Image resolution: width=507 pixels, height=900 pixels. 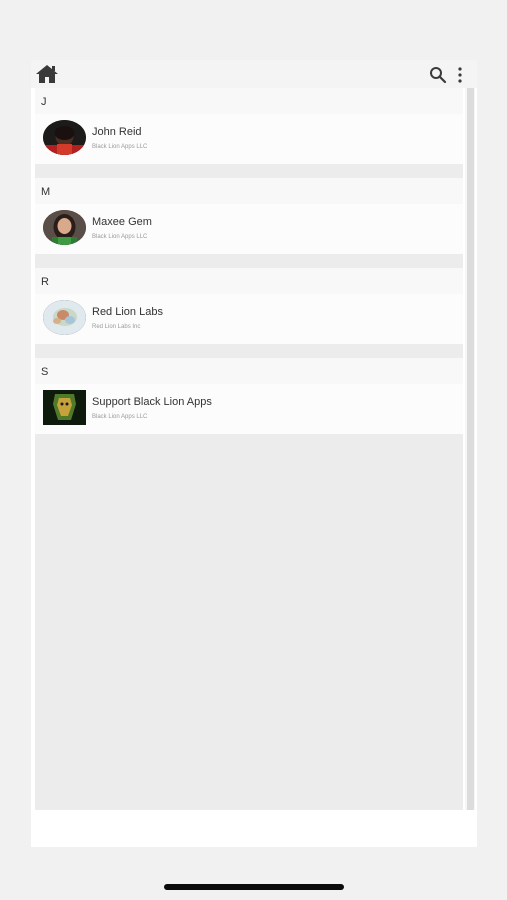 I want to click on contact-row-maxee-gem: Maxee Gem Black Lion Apps LLC, so click(x=249, y=229).